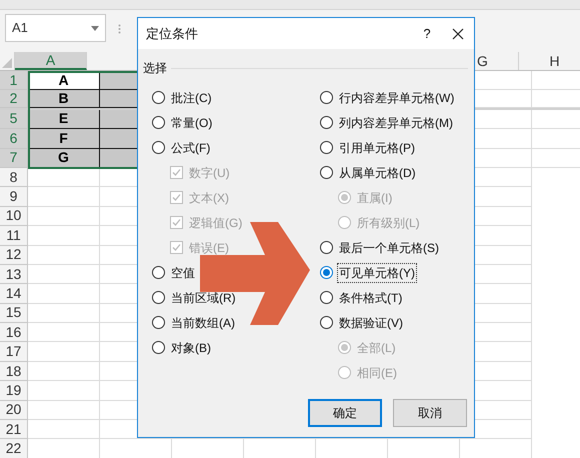 This screenshot has width=580, height=458. I want to click on option-label: 常量(O), so click(192, 123).